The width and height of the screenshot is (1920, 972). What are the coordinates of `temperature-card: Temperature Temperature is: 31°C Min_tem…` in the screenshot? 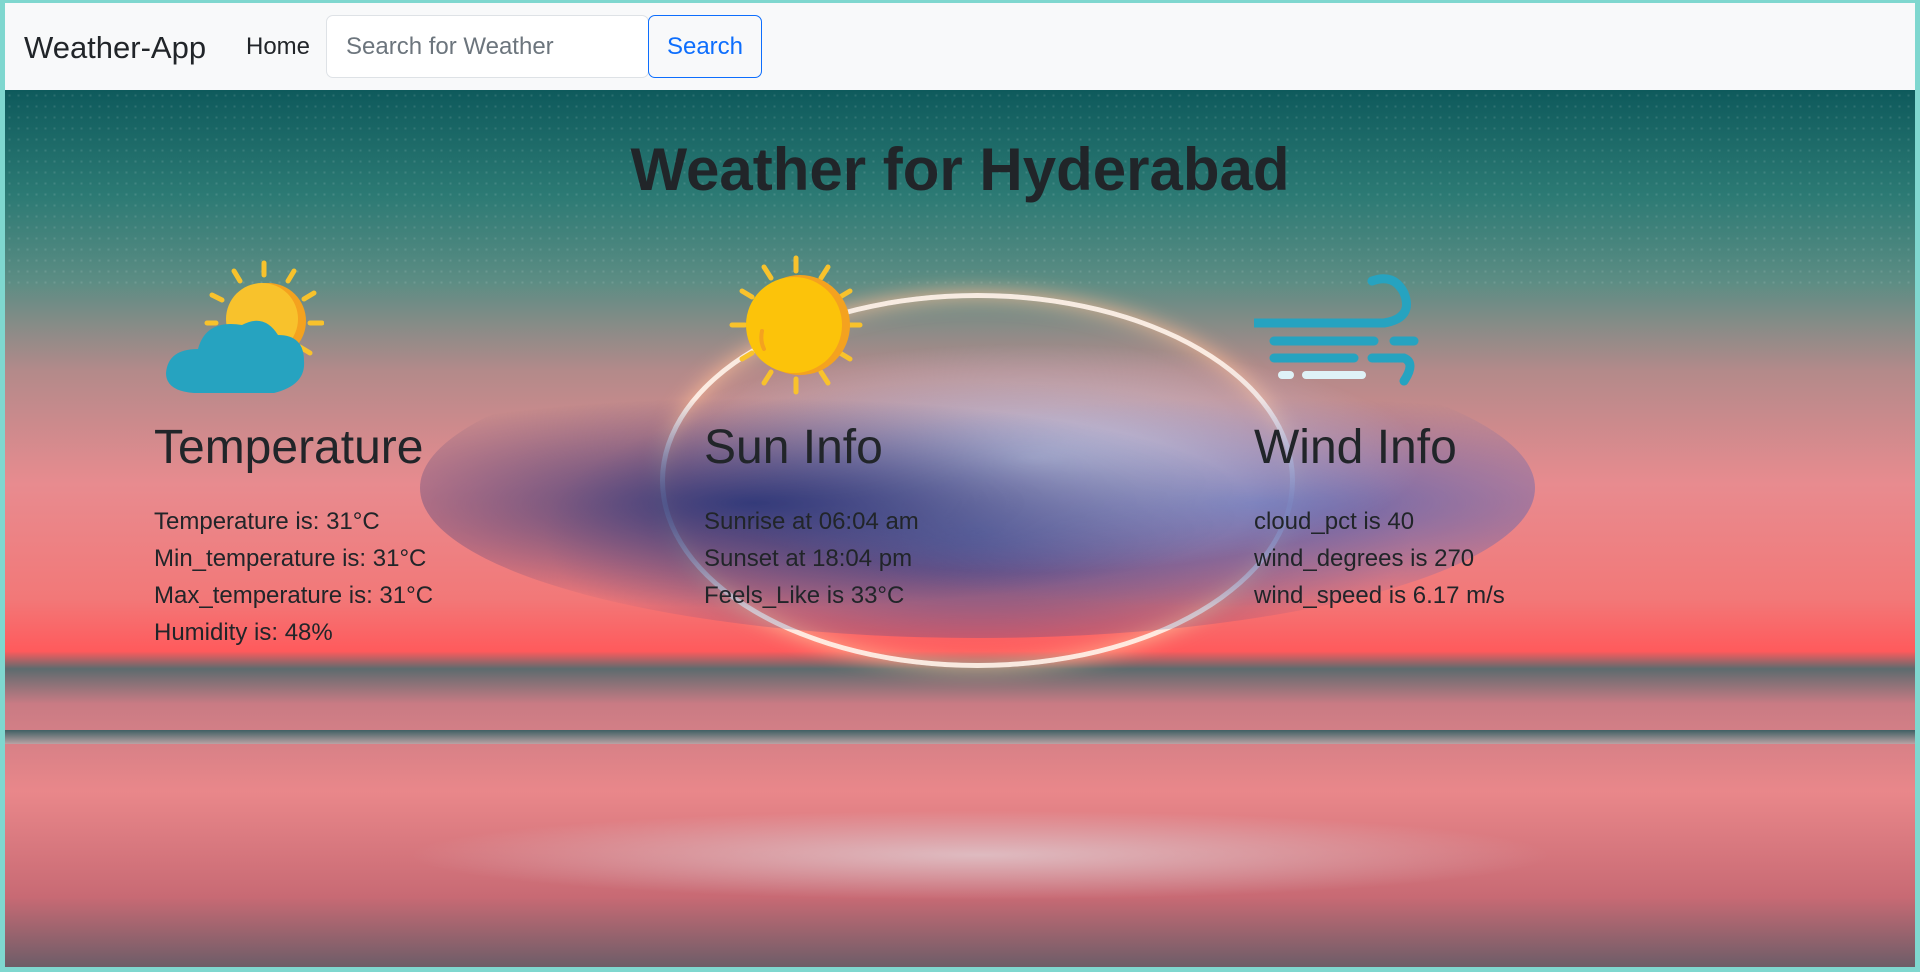 It's located at (364, 449).